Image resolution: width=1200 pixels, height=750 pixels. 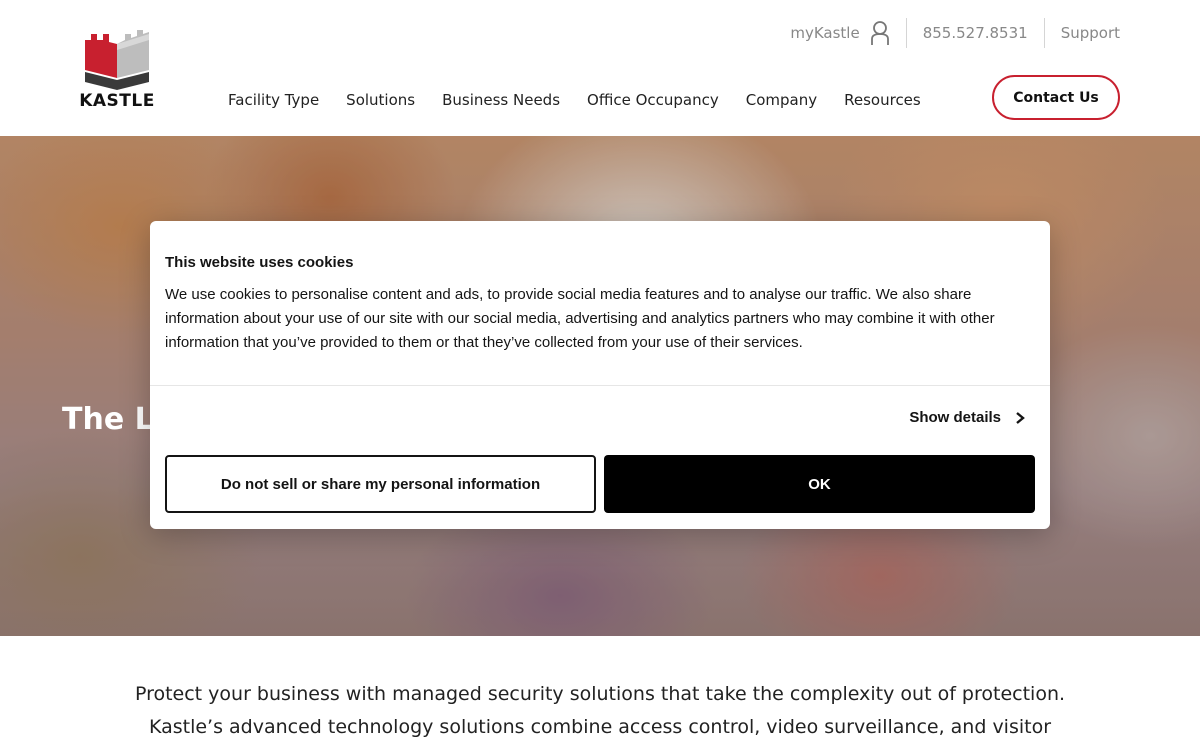 What do you see at coordinates (600, 385) in the screenshot?
I see `cookie-divider` at bounding box center [600, 385].